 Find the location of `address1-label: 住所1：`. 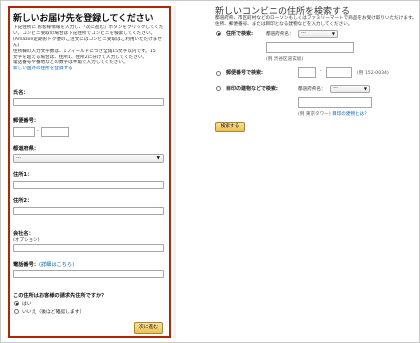

address1-label: 住所1： is located at coordinates (23, 175).